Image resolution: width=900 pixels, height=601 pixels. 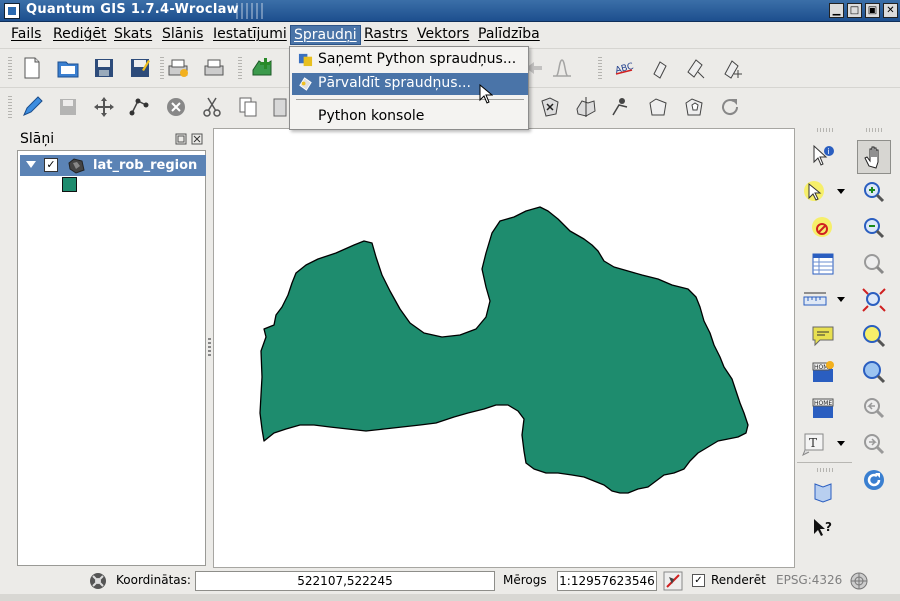 I want to click on coordinates-field: 522107,522245, so click(x=345, y=581).